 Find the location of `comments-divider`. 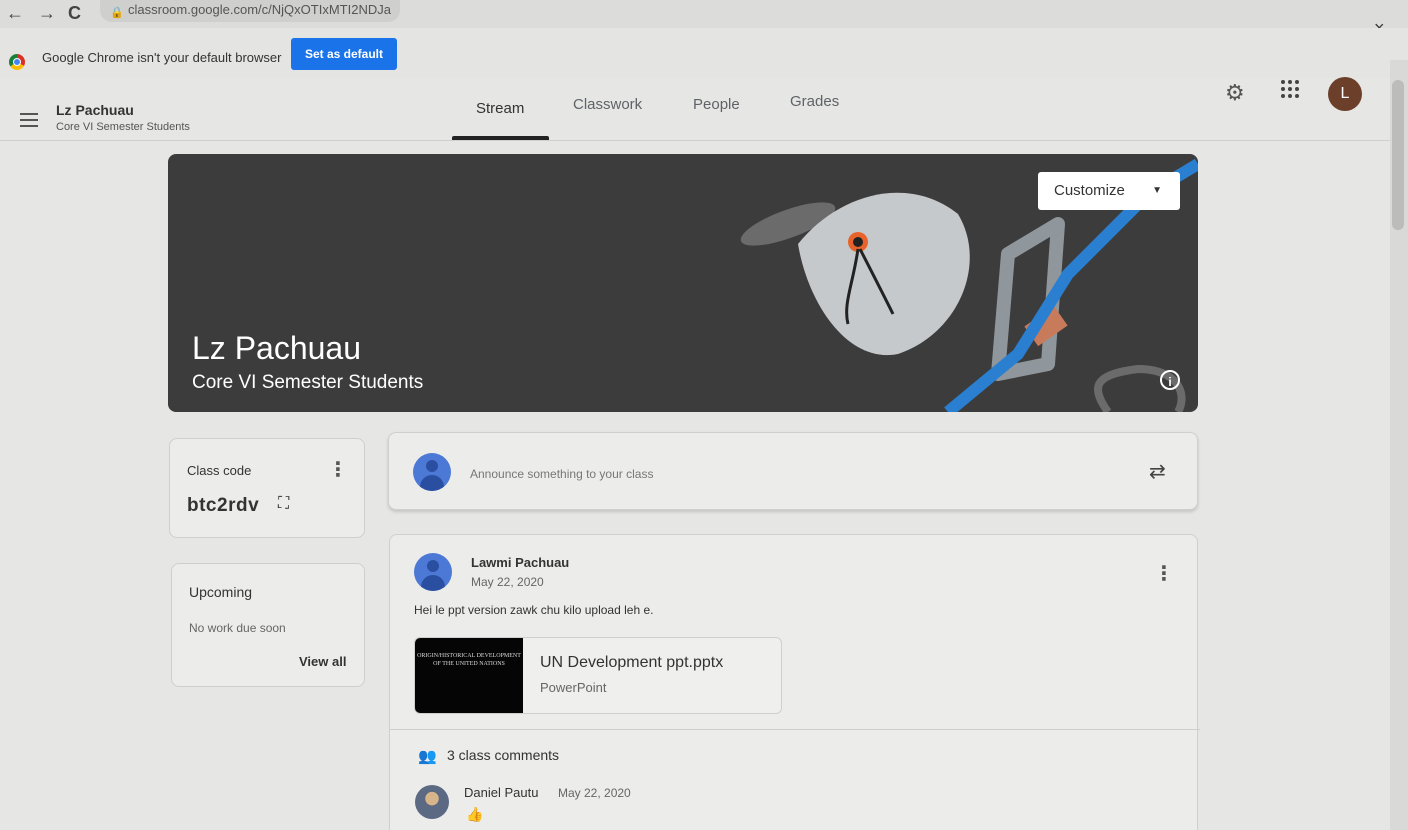

comments-divider is located at coordinates (795, 729).